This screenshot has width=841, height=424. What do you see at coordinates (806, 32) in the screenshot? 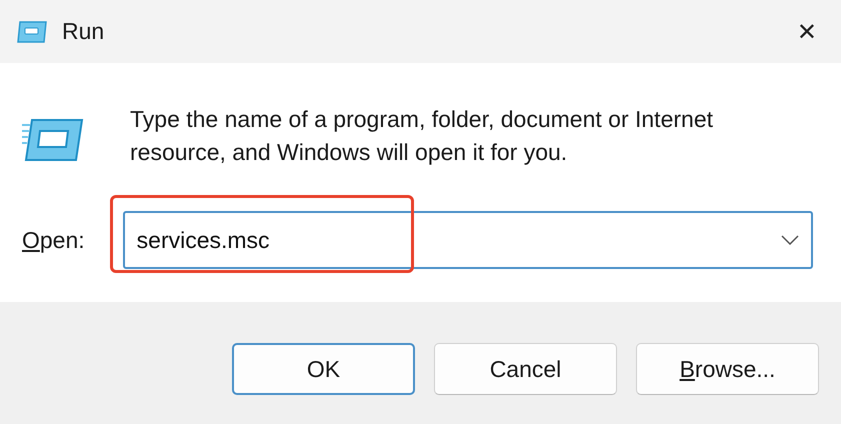
I see `close-button: ✕` at bounding box center [806, 32].